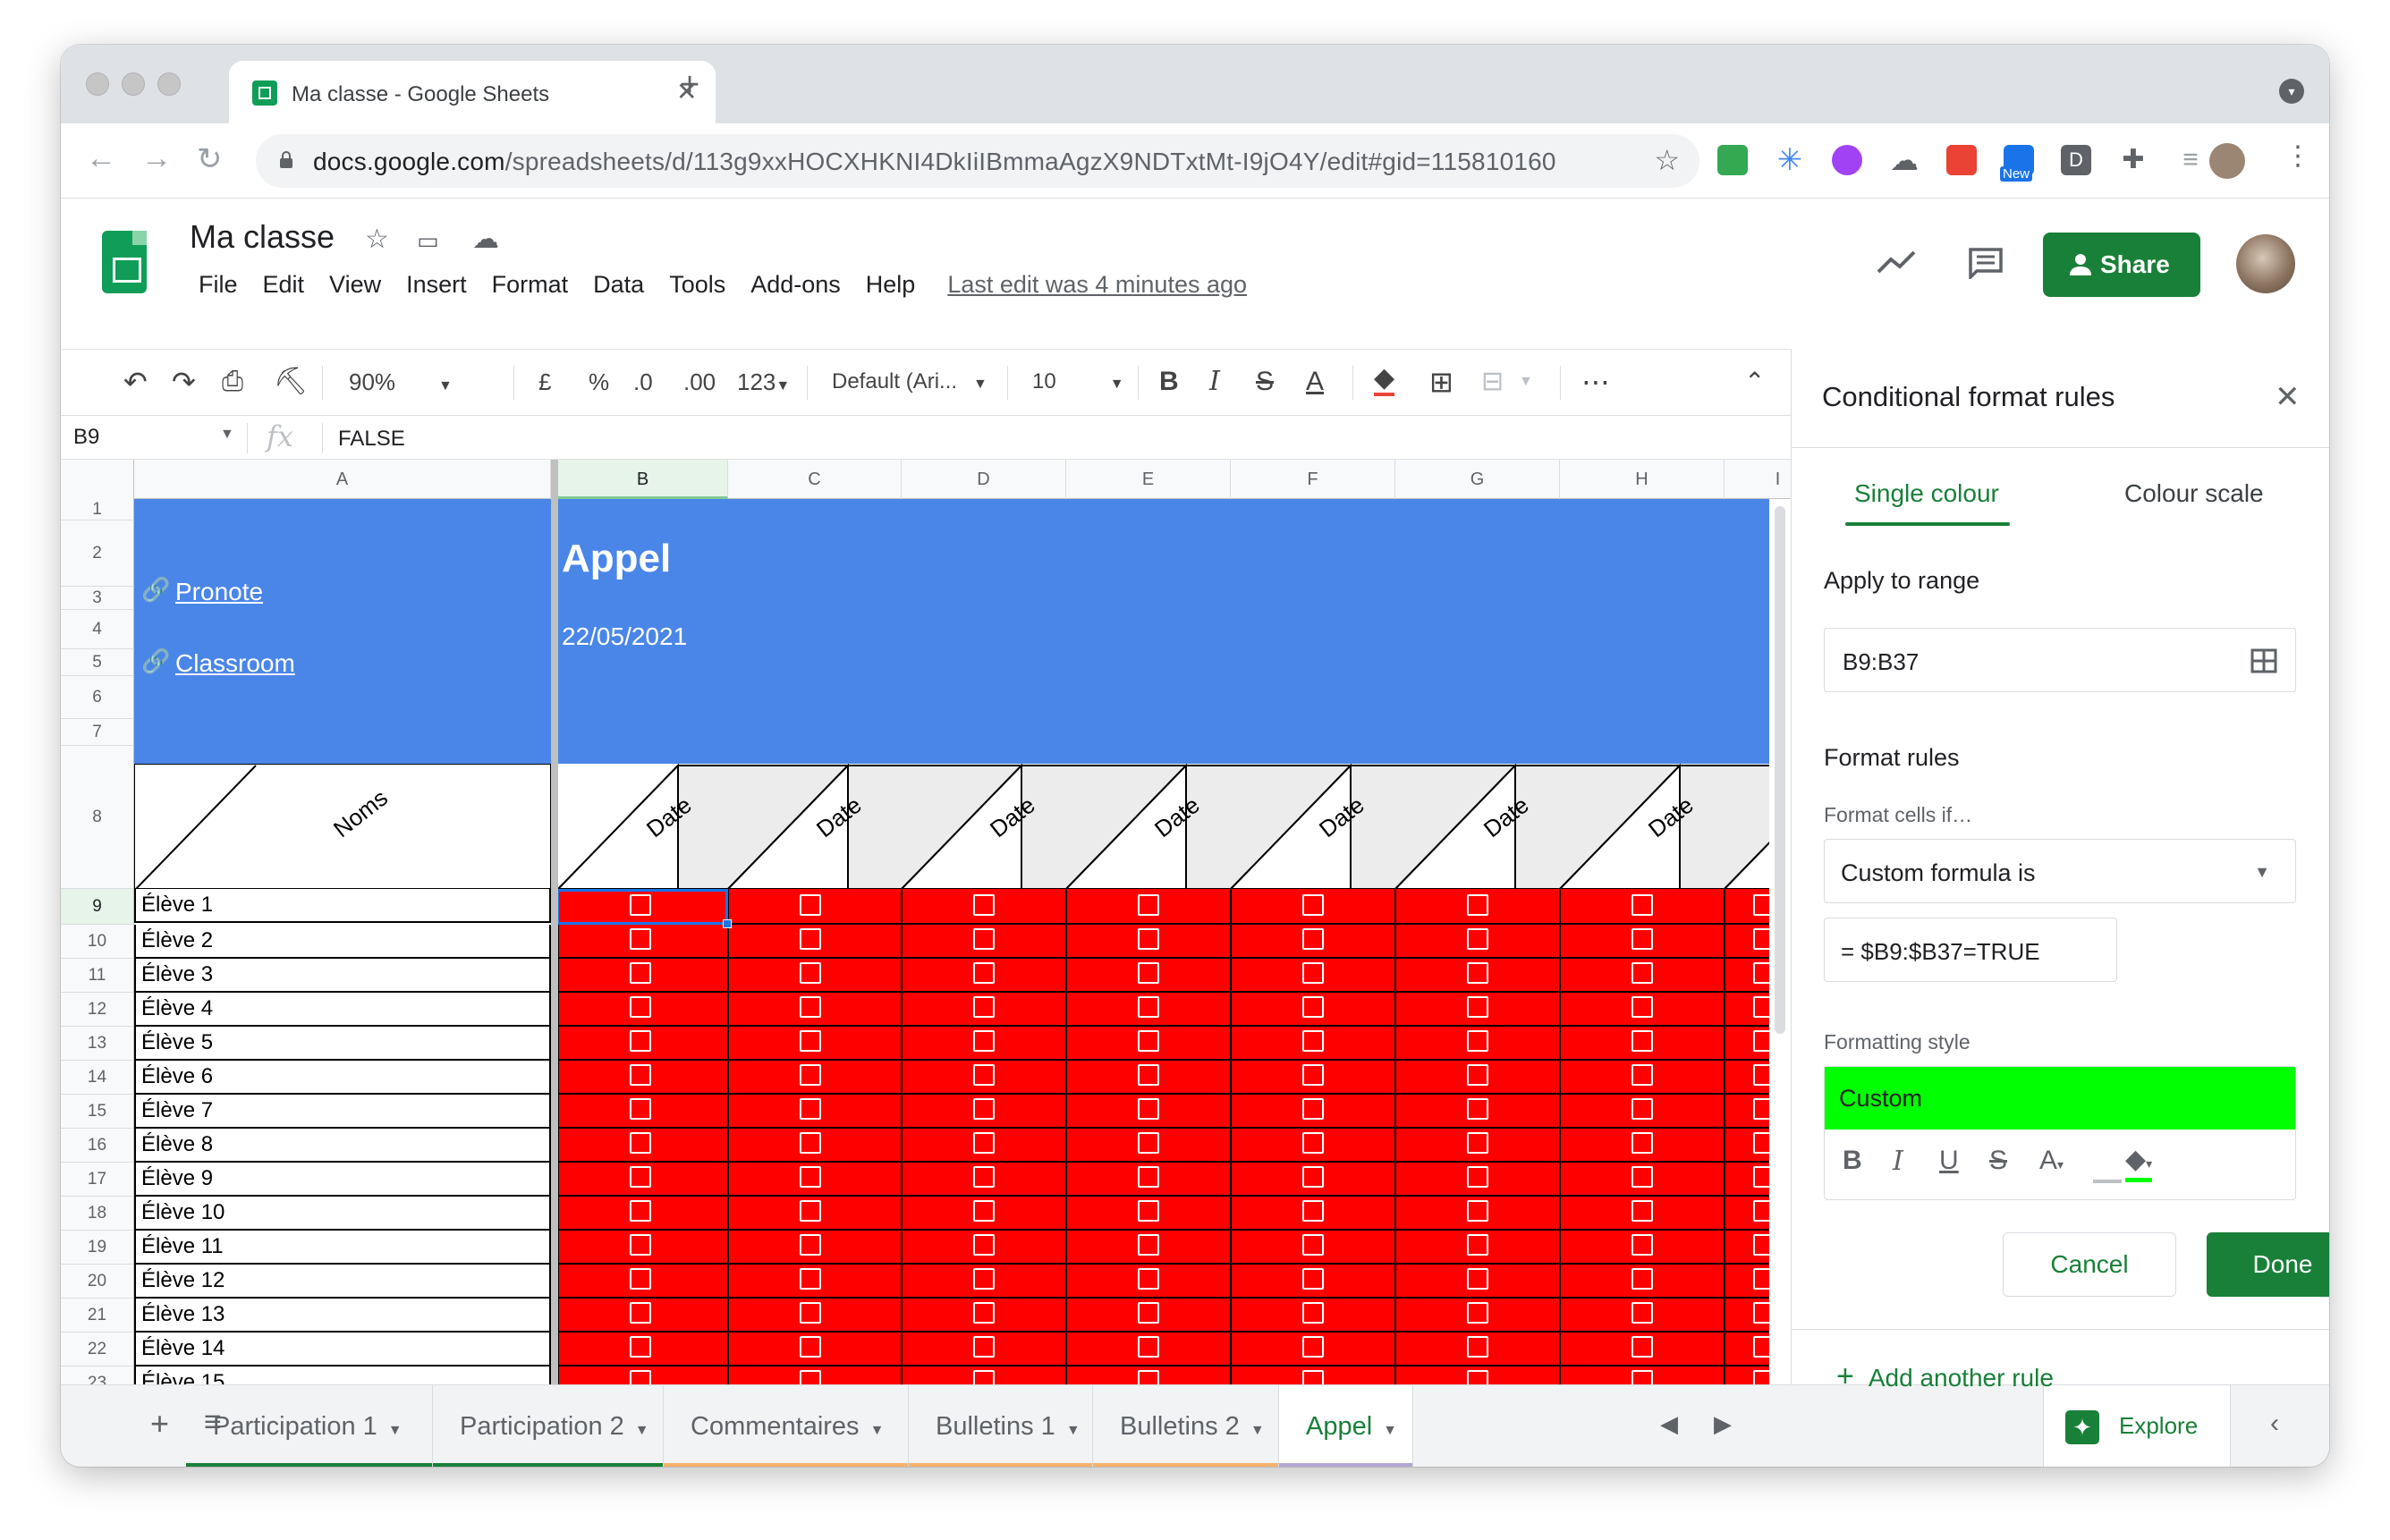 This screenshot has height=1540, width=2390. I want to click on sheet-tab: Commentaires ▼, so click(786, 1426).